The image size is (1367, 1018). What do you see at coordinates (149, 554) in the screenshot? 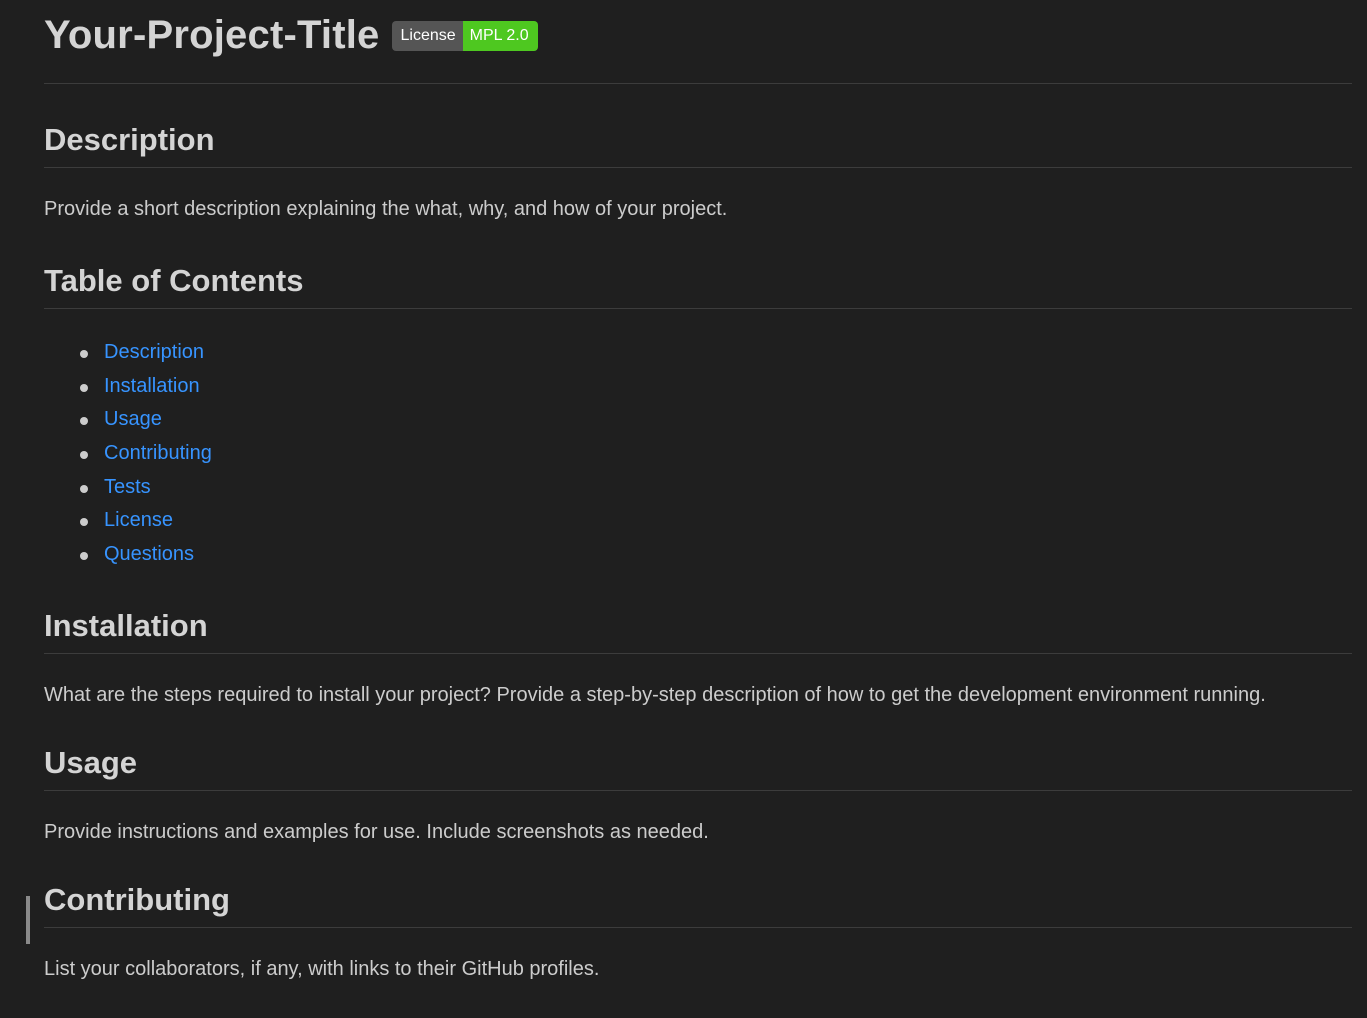
I see `toc-link-questions: Questions` at bounding box center [149, 554].